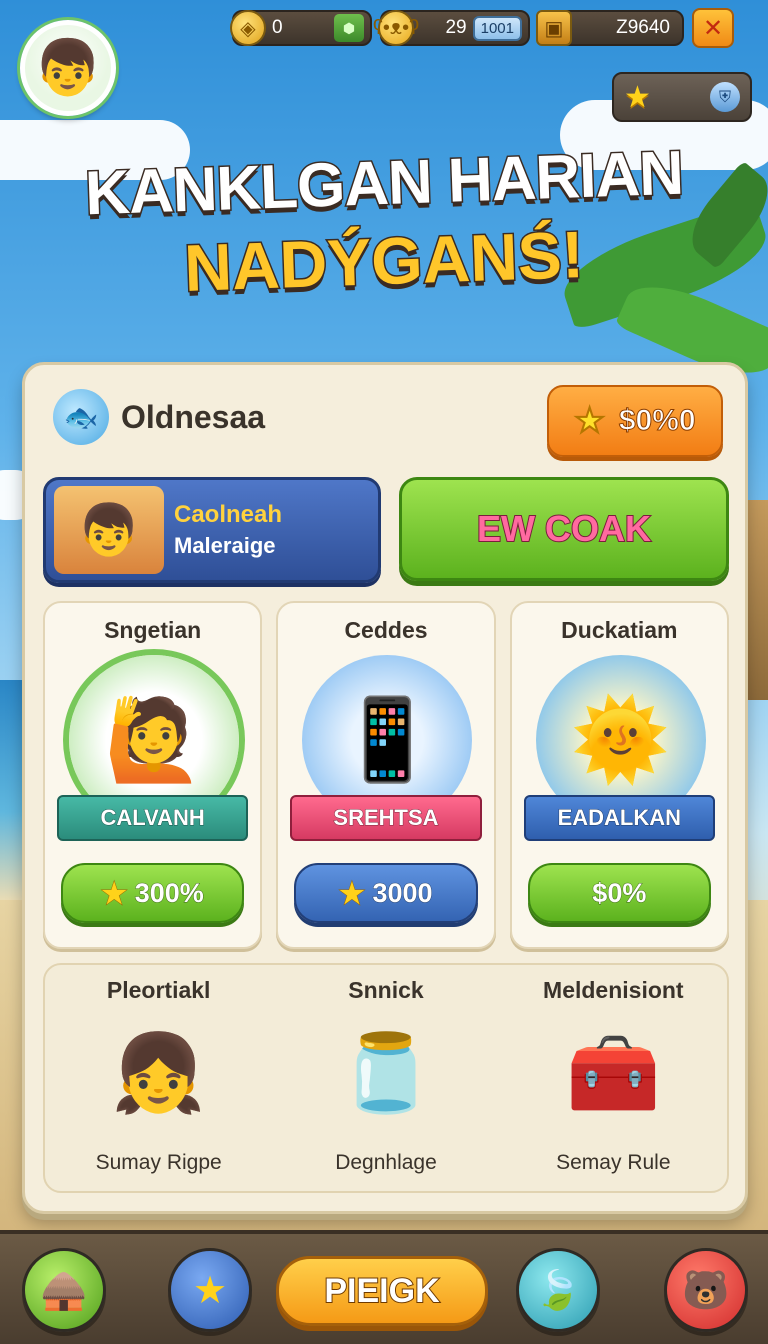  Describe the element at coordinates (613, 1072) in the screenshot. I see `treasure-chest-icon: 🧰` at that location.